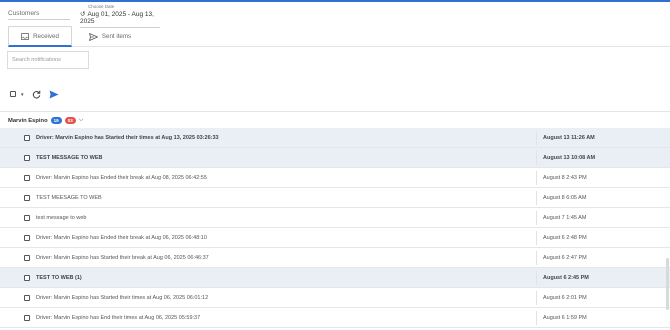 This screenshot has width=670, height=330. I want to click on customers-select: Customers, so click(39, 15).